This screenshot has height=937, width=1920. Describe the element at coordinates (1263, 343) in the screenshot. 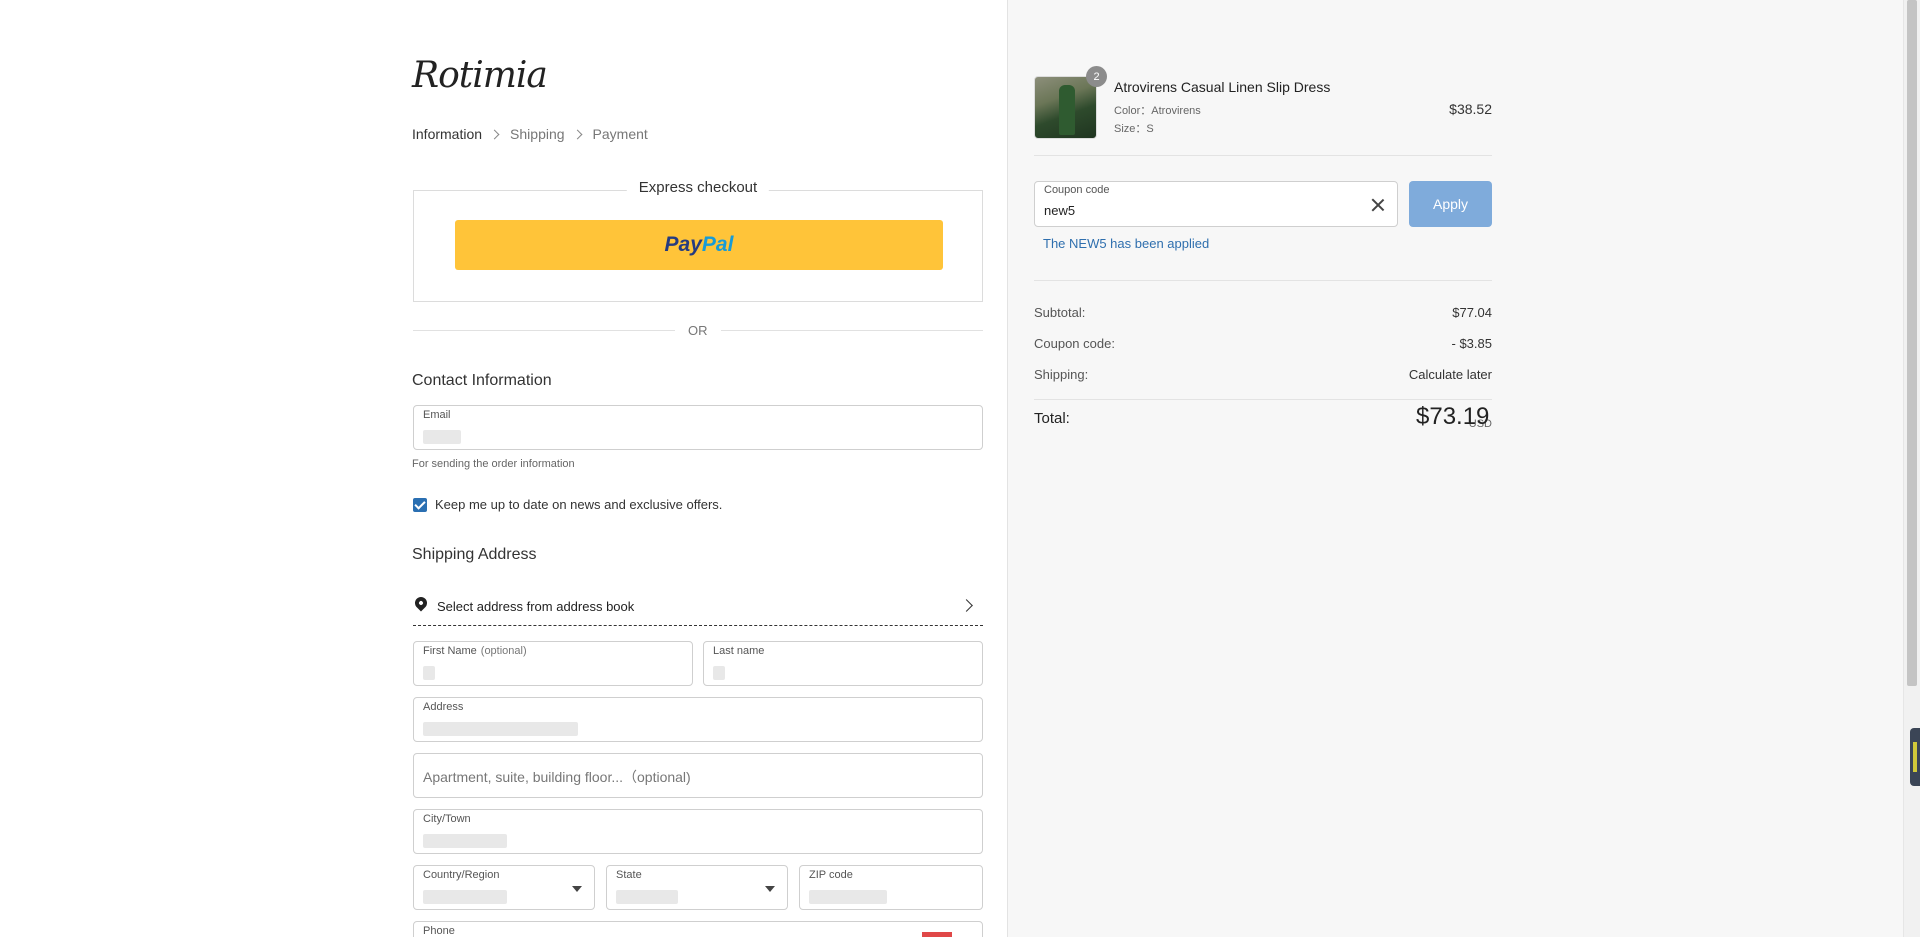

I see `coupon-discount-row: Coupon code: - $3.85` at that location.